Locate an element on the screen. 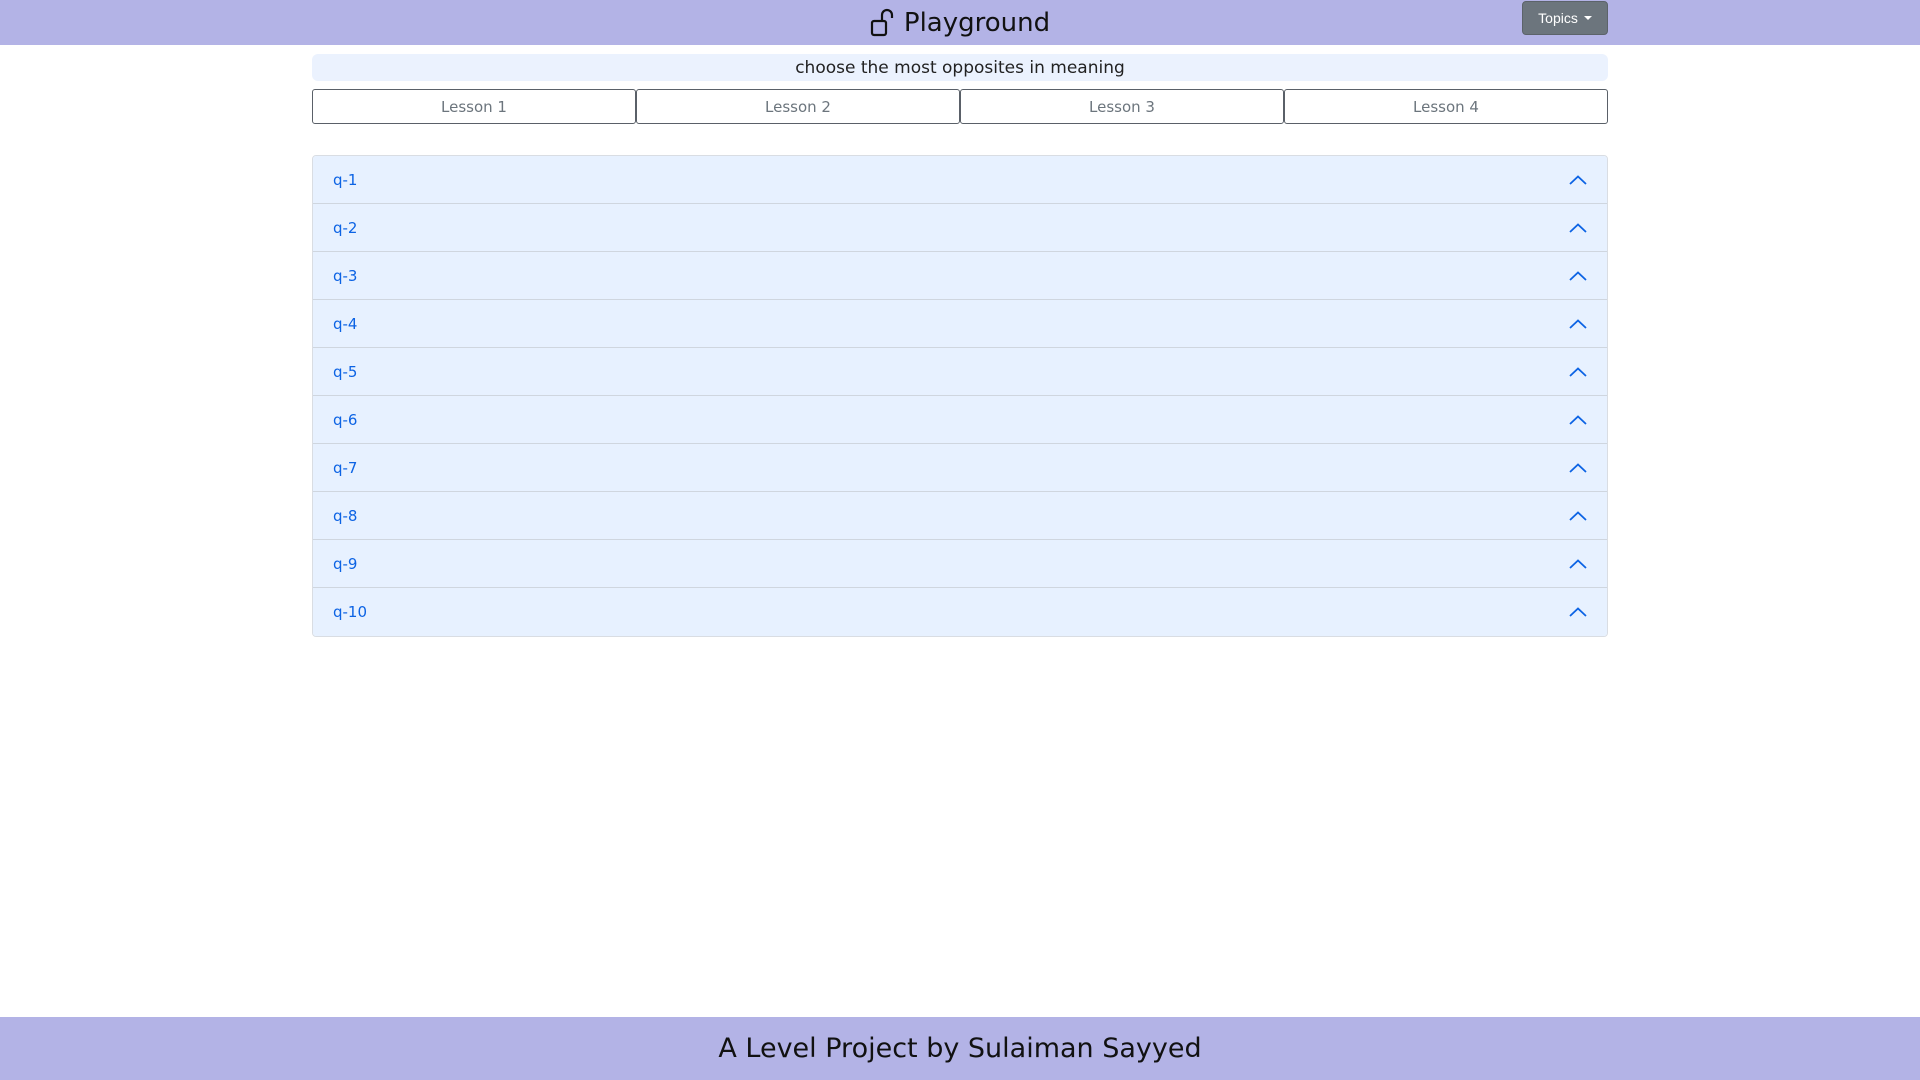  brand: Playground is located at coordinates (960, 22).